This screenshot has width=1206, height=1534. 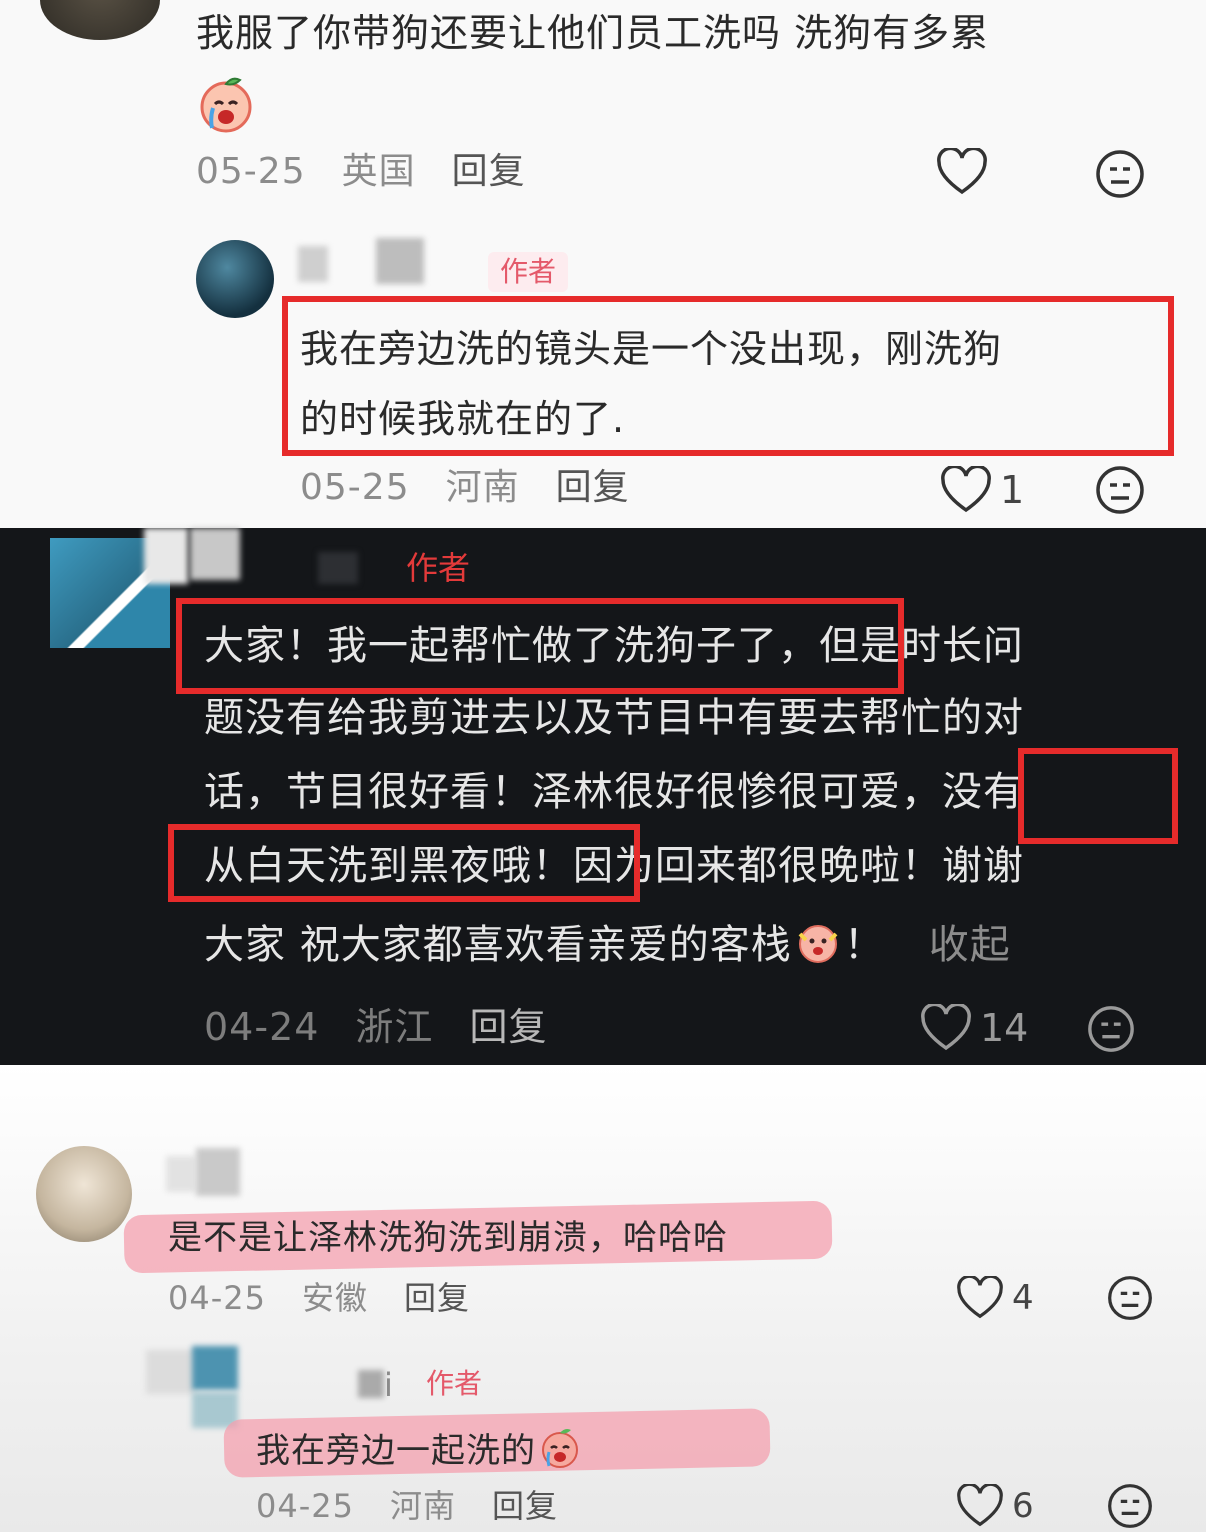 I want to click on comment-date: 04-24, so click(x=262, y=1027).